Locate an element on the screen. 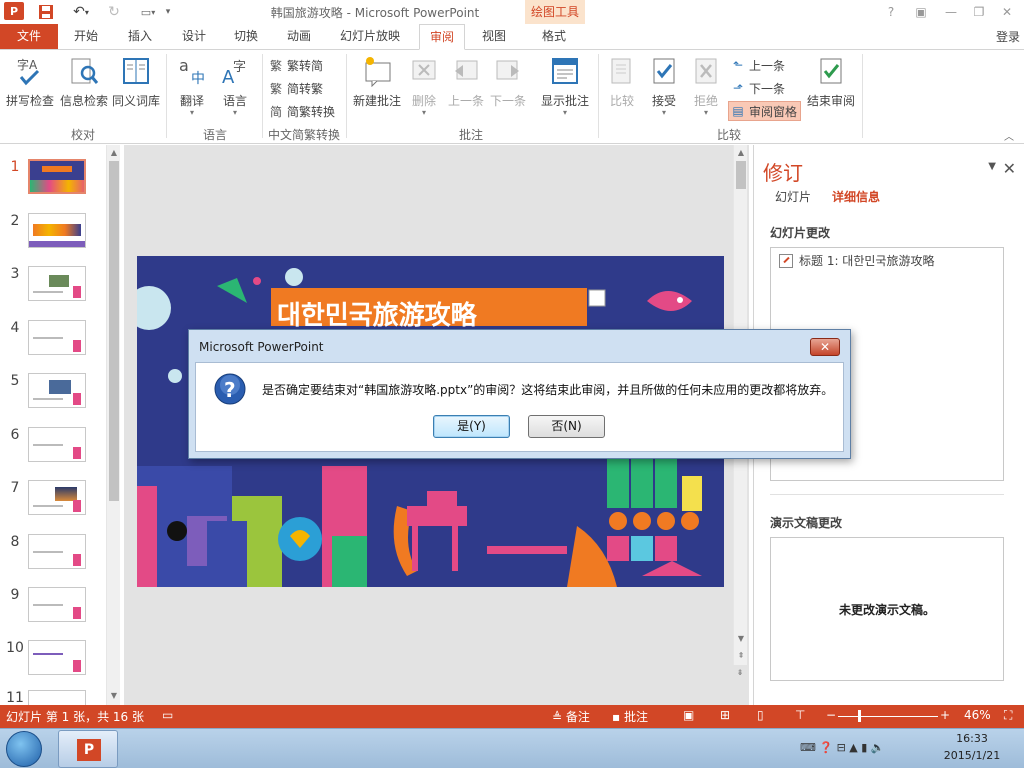 Image resolution: width=1024 pixels, height=768 pixels. svg-text: 대한민국旅游攻略 is located at coordinates (377, 315).